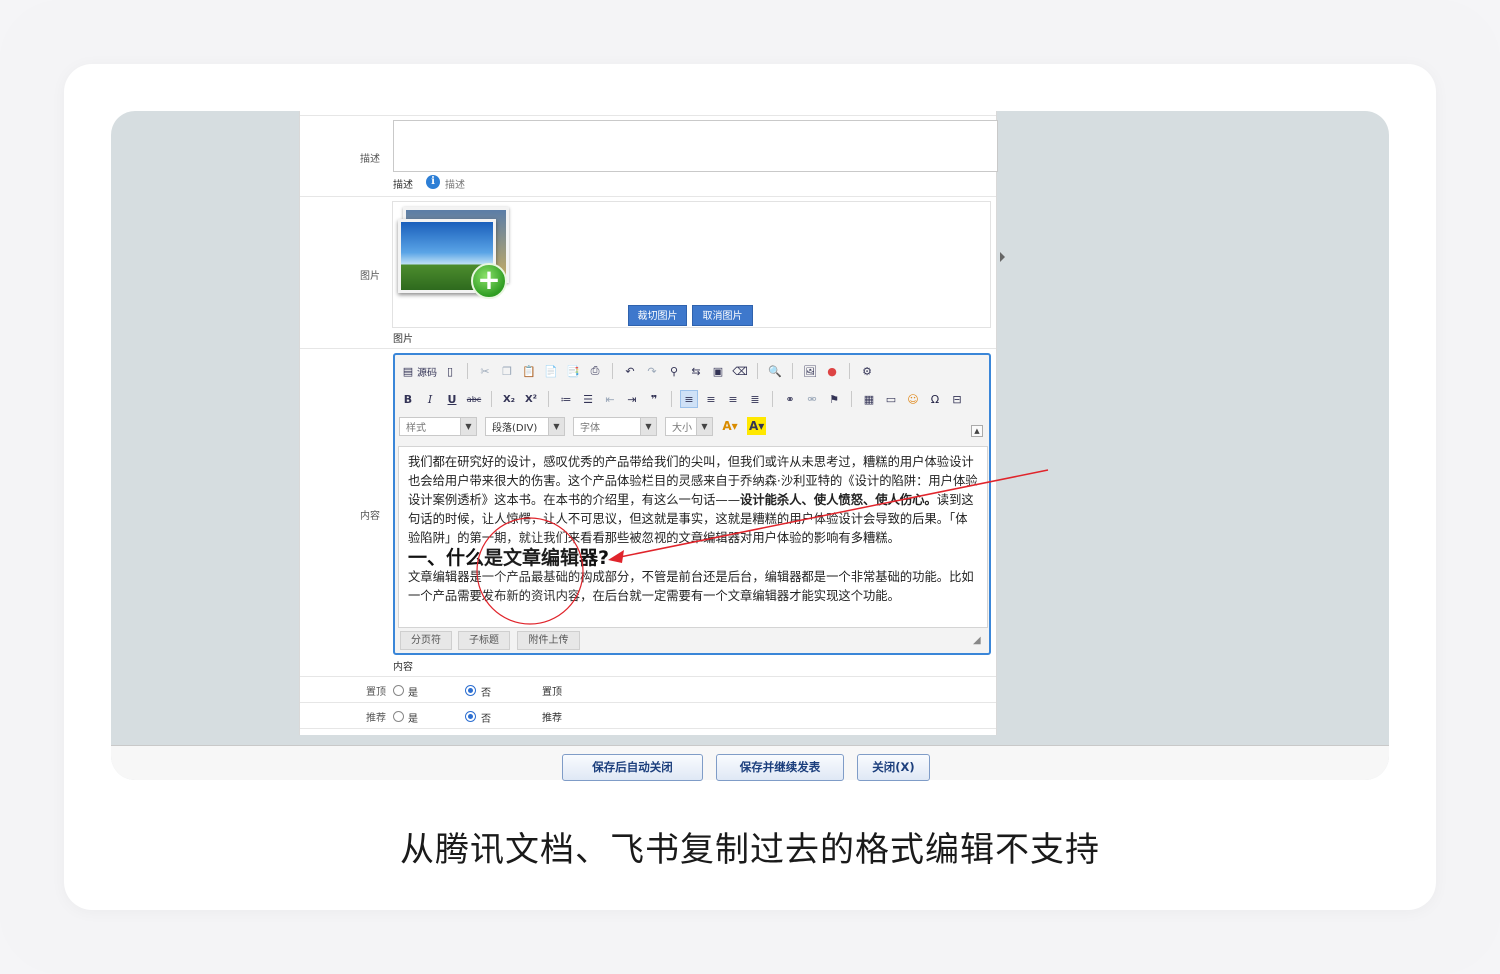 The width and height of the screenshot is (1500, 974). I want to click on replace-icon: ⇆, so click(696, 371).